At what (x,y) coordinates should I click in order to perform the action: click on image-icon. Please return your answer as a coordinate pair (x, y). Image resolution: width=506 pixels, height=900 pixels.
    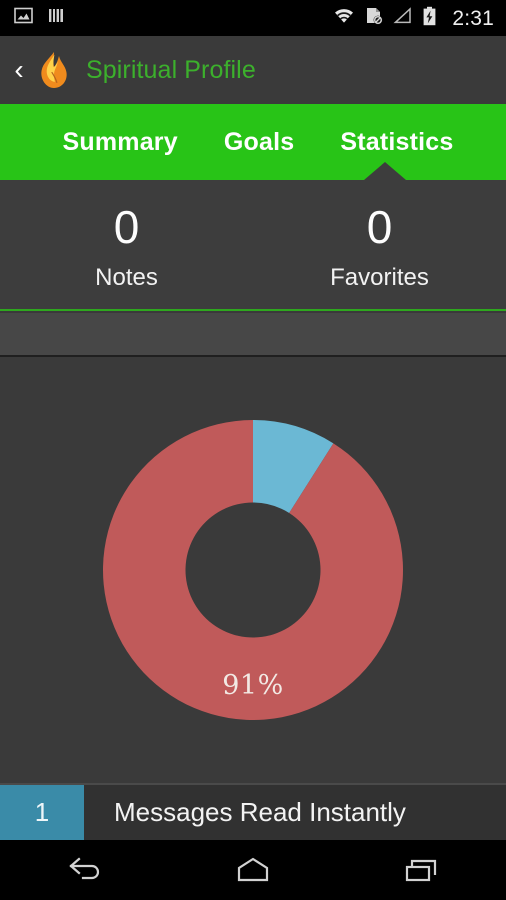
    Looking at the image, I should click on (23, 18).